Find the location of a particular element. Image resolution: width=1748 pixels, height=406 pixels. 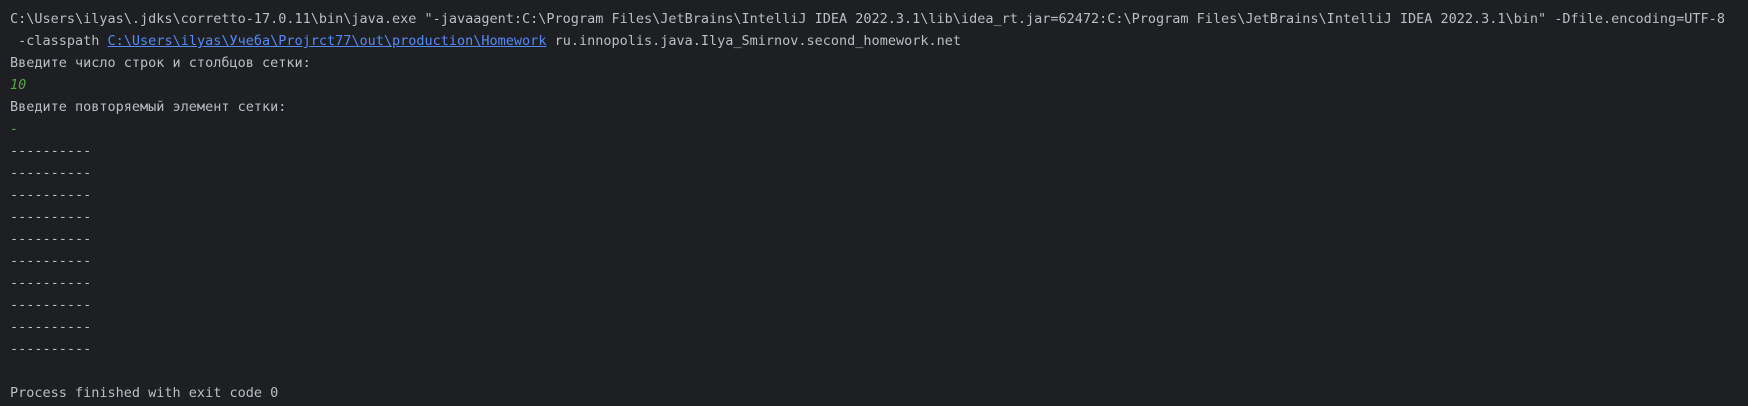

user-input-size: 10 is located at coordinates (18, 85).